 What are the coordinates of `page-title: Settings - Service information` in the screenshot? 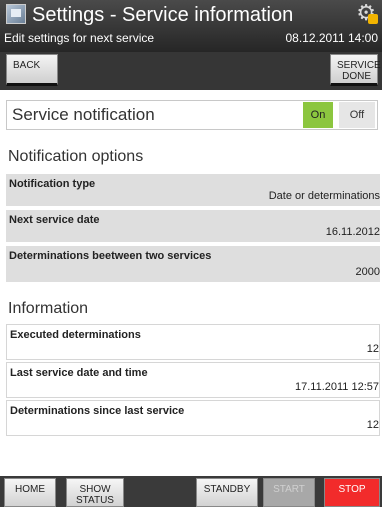 It's located at (163, 15).